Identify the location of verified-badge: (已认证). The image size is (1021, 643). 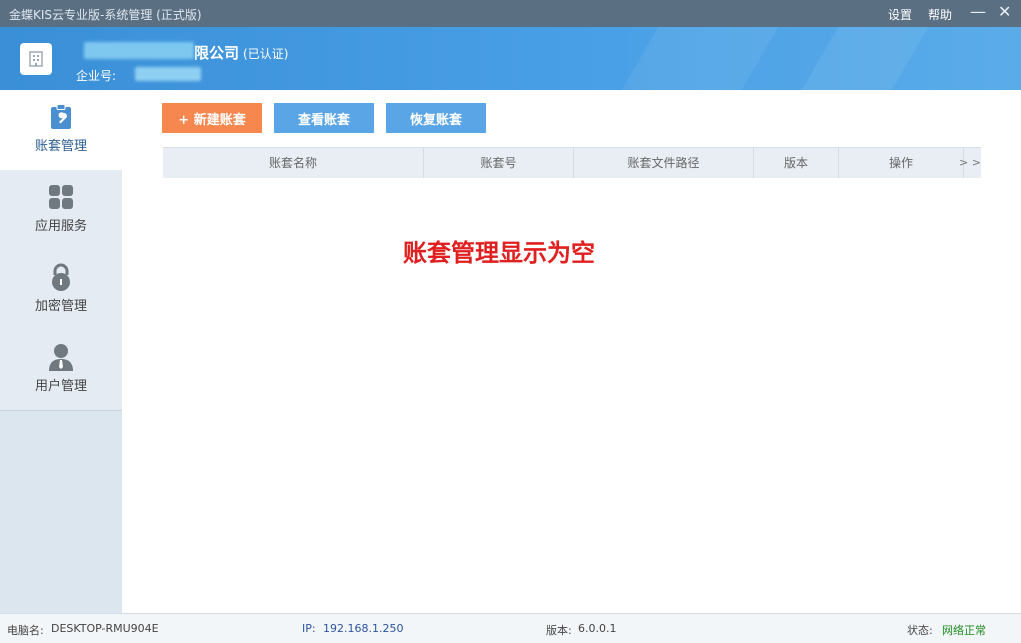
(266, 54).